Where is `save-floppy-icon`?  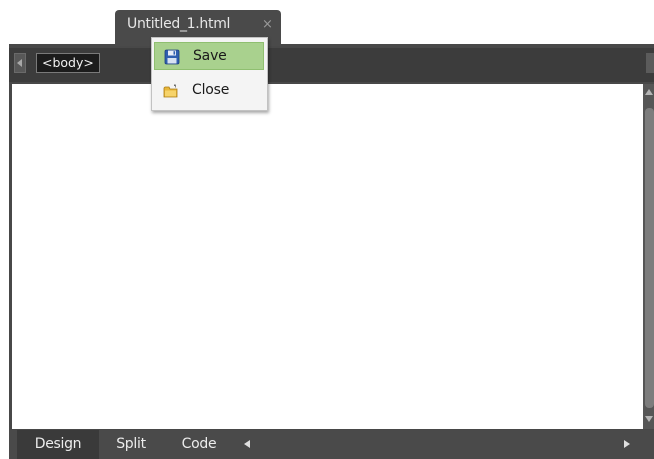 save-floppy-icon is located at coordinates (172, 57).